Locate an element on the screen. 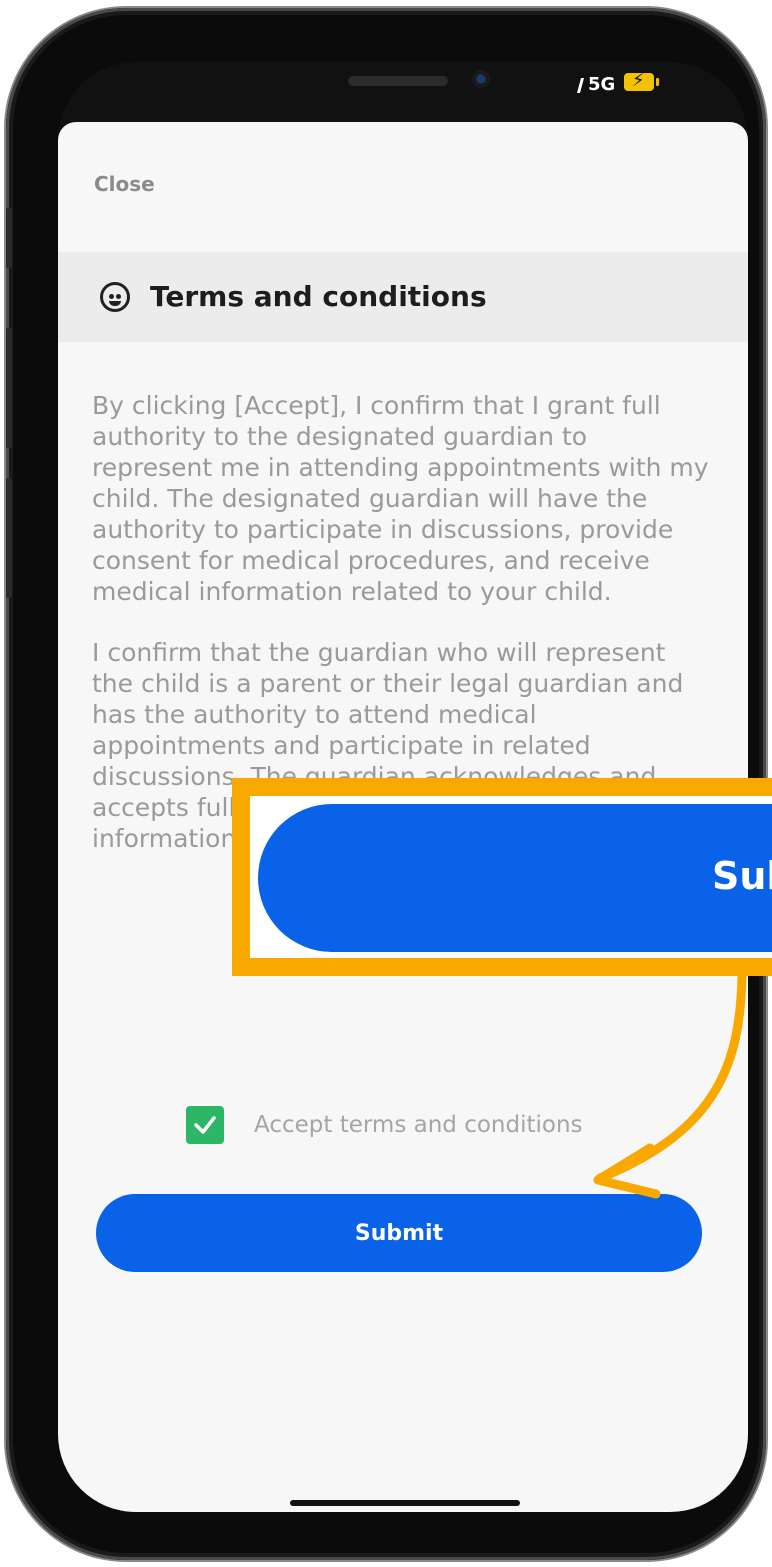  check-icon is located at coordinates (205, 1125).